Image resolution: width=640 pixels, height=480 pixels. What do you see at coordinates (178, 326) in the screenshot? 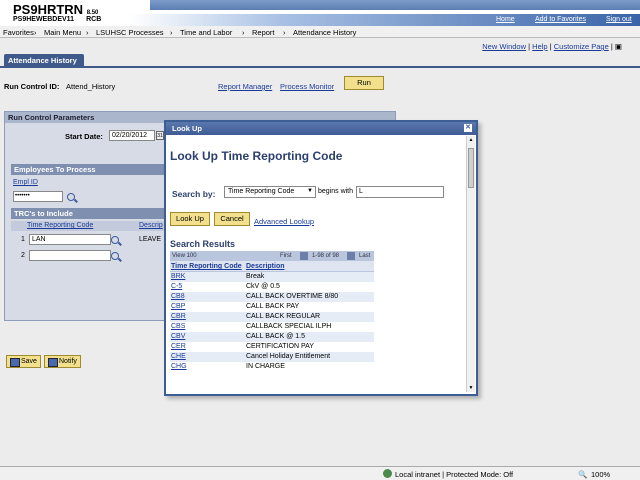
I see `trc-code-link: CBS` at bounding box center [178, 326].